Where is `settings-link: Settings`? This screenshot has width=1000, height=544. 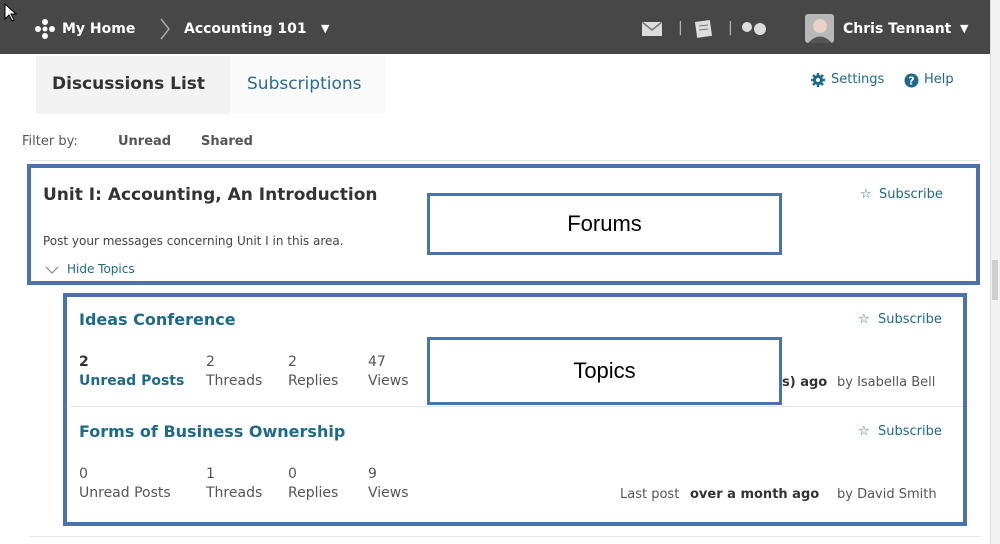 settings-link: Settings is located at coordinates (857, 79).